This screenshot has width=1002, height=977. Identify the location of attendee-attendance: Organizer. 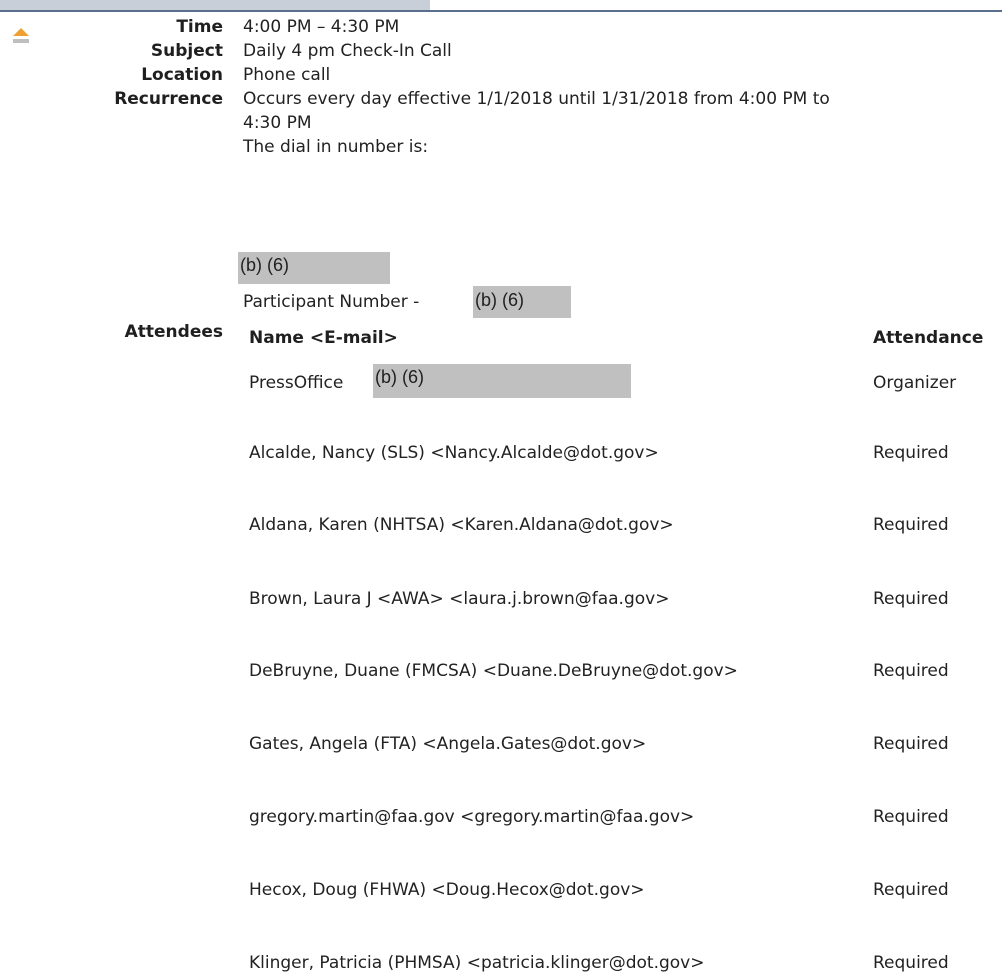
(915, 383).